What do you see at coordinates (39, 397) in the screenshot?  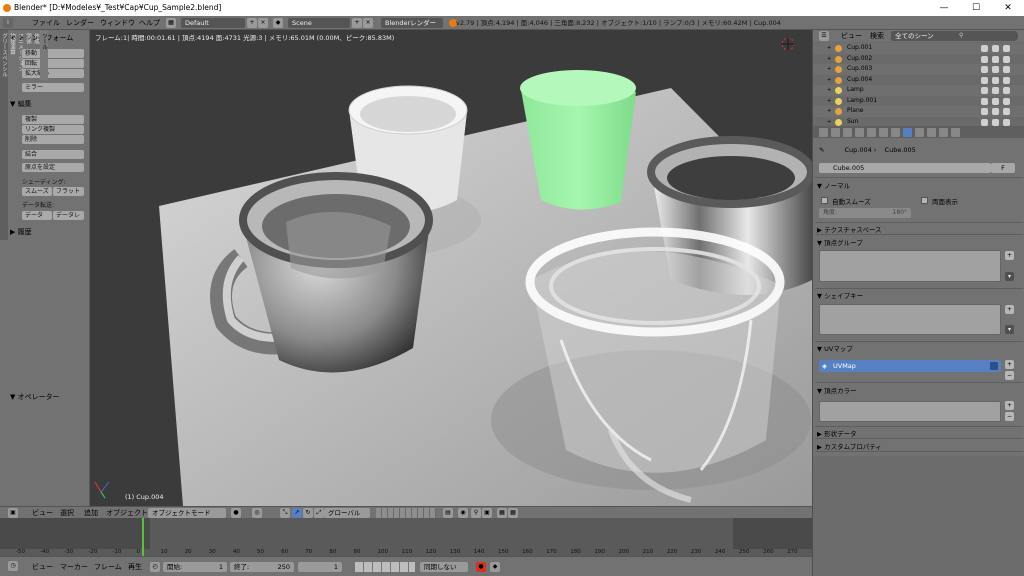 I see `operator-panel-header: オペレーター` at bounding box center [39, 397].